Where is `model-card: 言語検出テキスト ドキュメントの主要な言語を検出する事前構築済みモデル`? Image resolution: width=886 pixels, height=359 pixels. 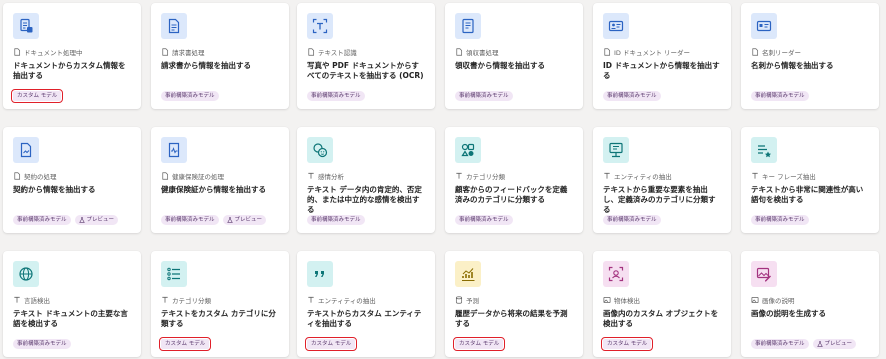
model-card: 言語検出テキスト ドキュメントの主要な言語を検出する事前構築済みモデル is located at coordinates (72, 304).